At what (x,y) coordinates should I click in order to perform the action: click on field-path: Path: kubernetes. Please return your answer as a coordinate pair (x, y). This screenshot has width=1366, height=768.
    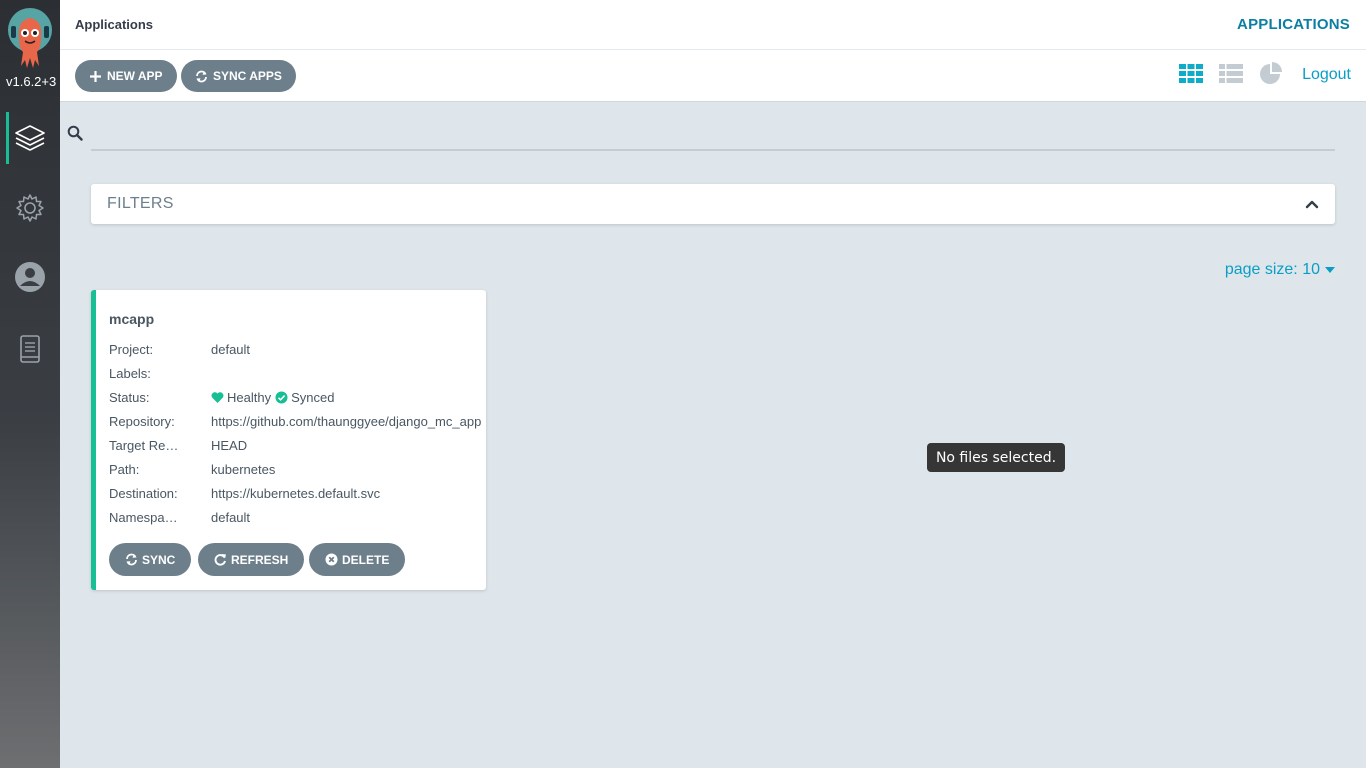
    Looking at the image, I should click on (296, 471).